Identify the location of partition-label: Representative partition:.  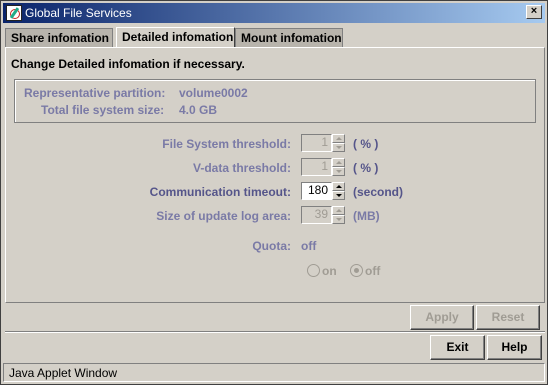
(95, 93).